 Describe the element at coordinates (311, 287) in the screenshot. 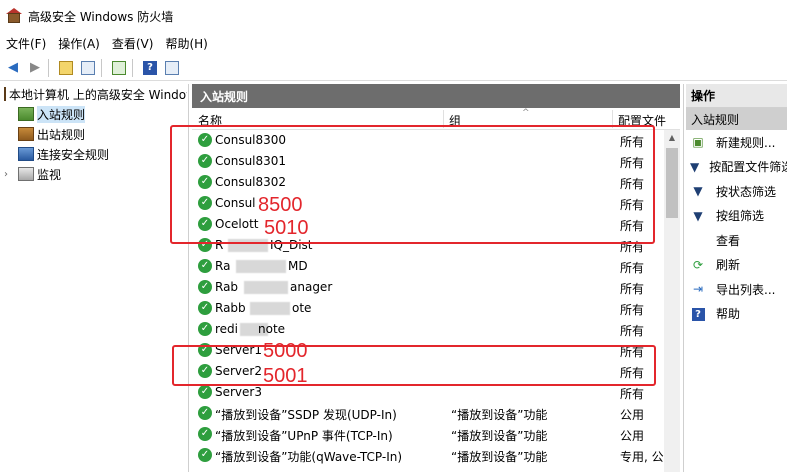

I see `rule-name-suffix: anager` at that location.